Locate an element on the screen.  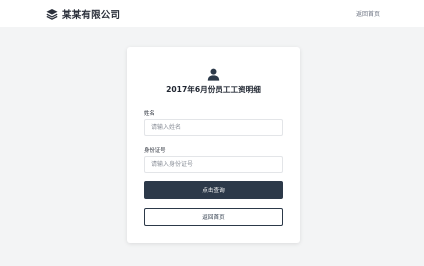
top-header: 某某有限公司 返回首页 is located at coordinates (212, 13).